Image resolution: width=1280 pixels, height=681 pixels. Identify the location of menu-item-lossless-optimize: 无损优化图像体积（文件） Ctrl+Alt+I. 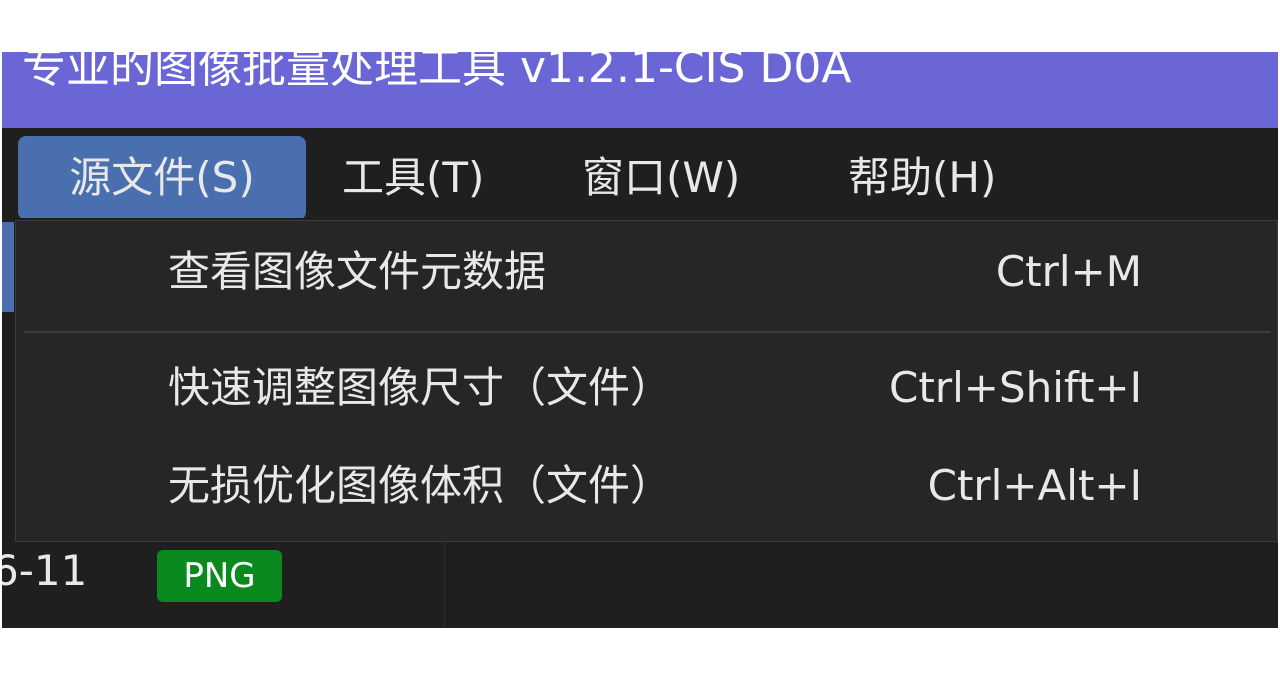
(647, 486).